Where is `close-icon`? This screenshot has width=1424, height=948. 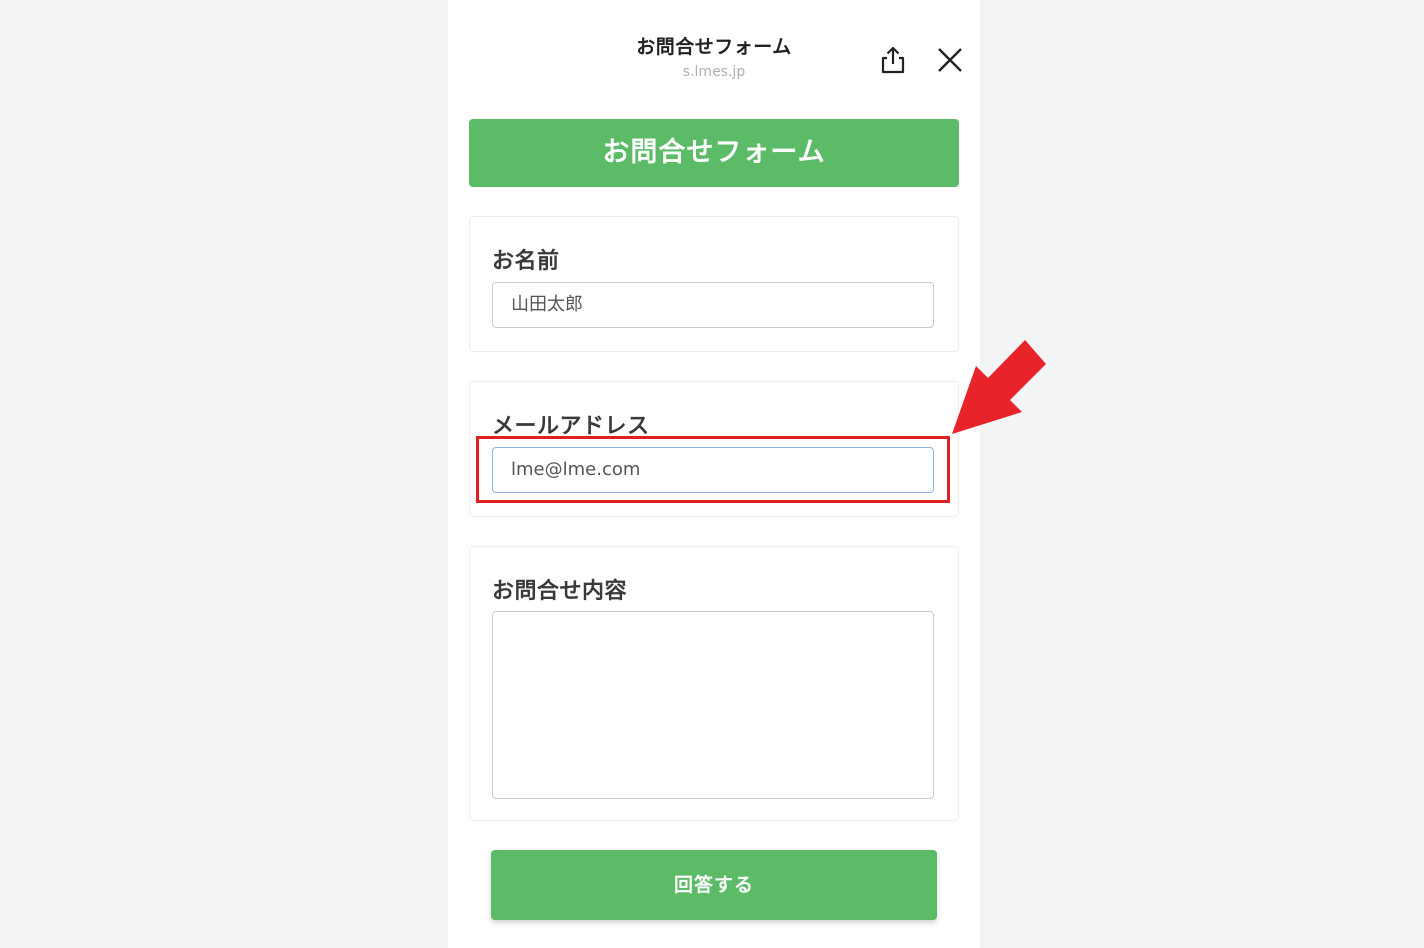
close-icon is located at coordinates (950, 60).